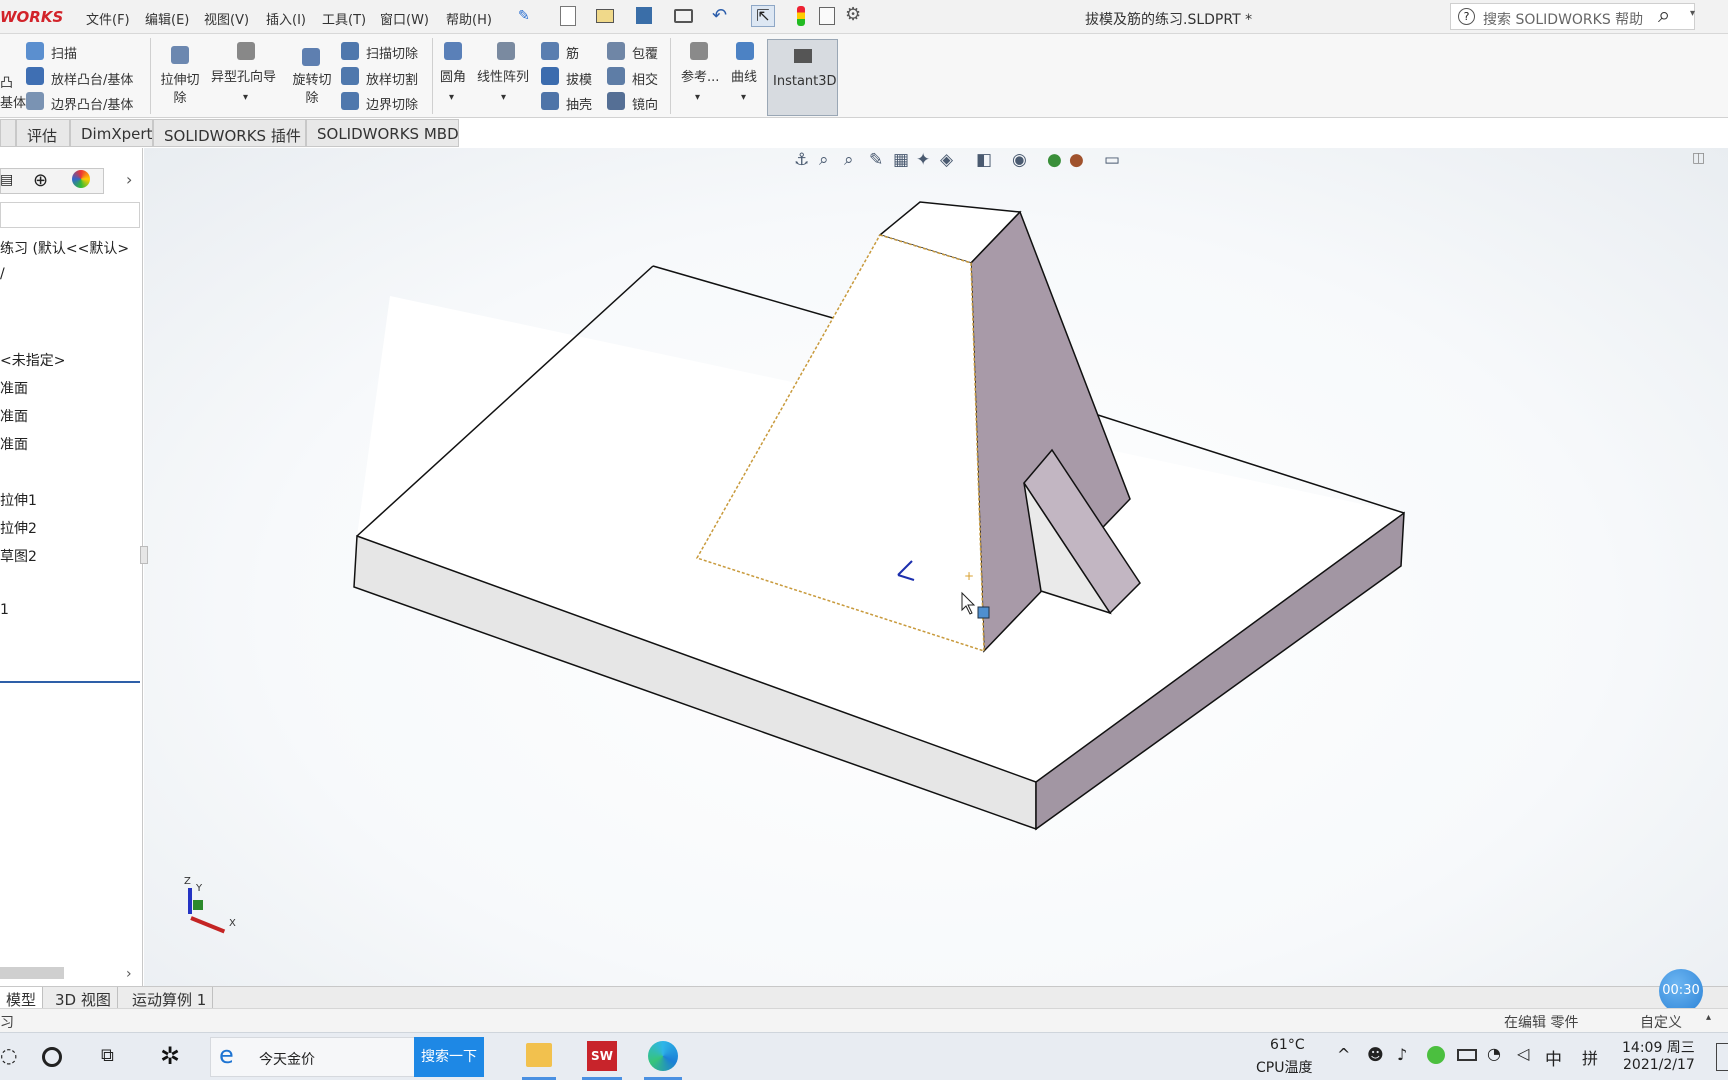 This screenshot has width=1728, height=1080. What do you see at coordinates (605, 16) in the screenshot?
I see `open-folder-icon` at bounding box center [605, 16].